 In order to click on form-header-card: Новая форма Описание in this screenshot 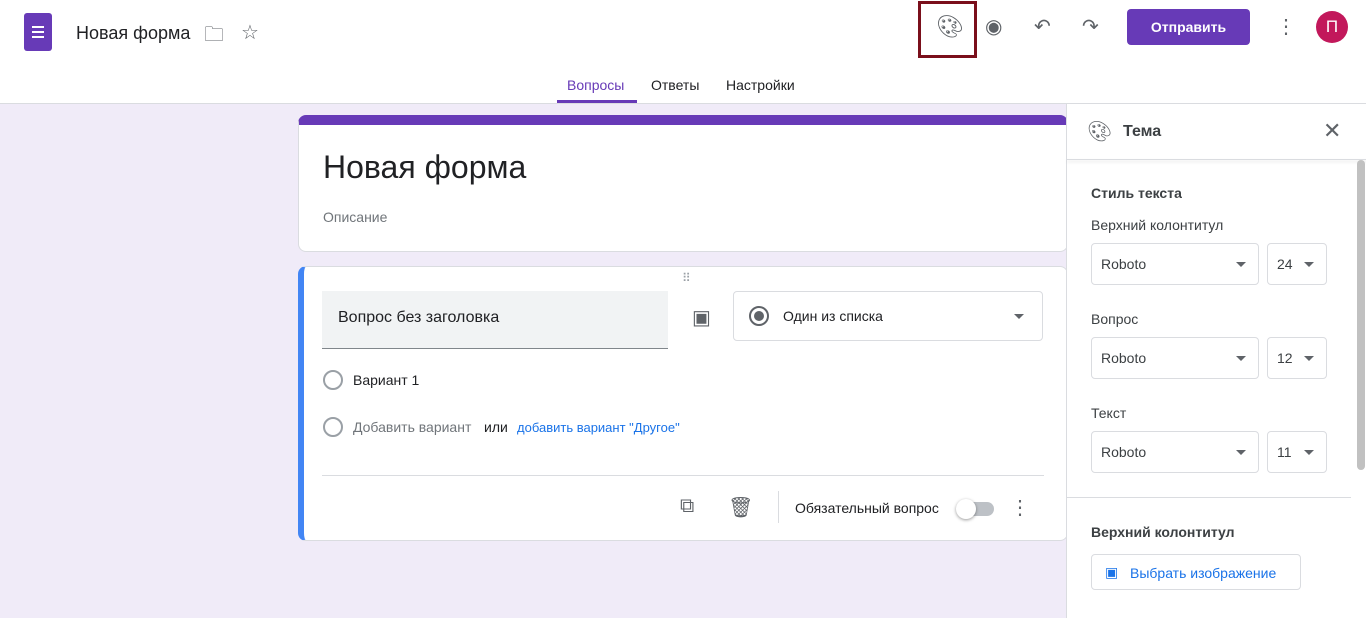, I will do `click(683, 183)`.